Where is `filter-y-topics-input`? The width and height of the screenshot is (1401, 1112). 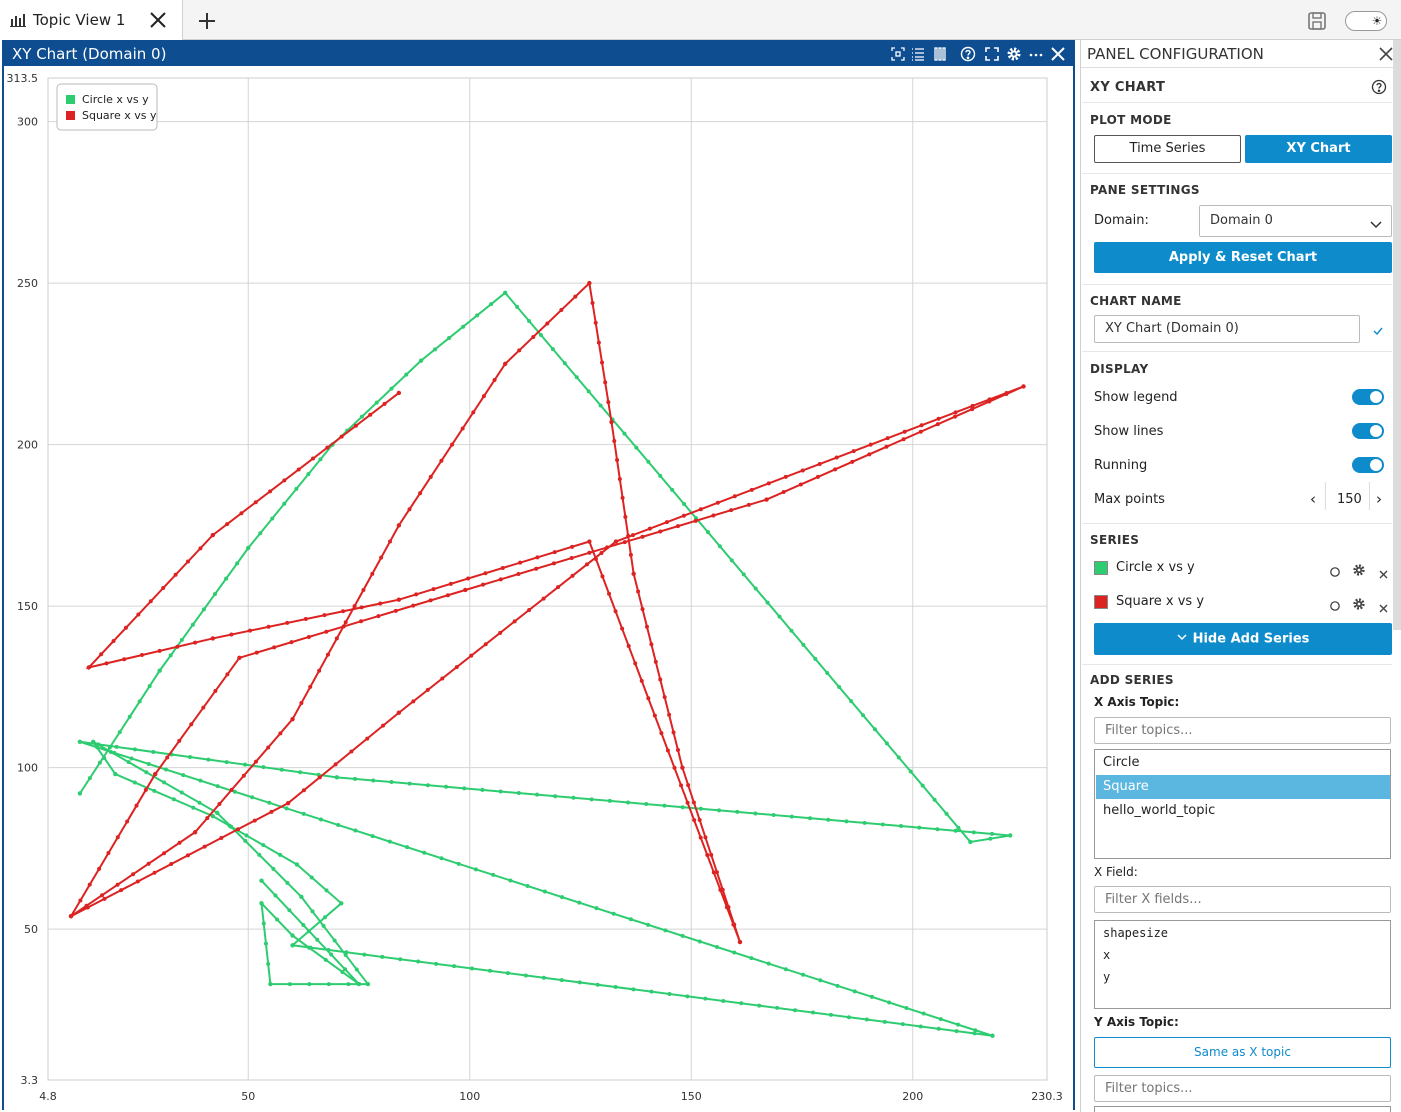
filter-y-topics-input is located at coordinates (1242, 1088).